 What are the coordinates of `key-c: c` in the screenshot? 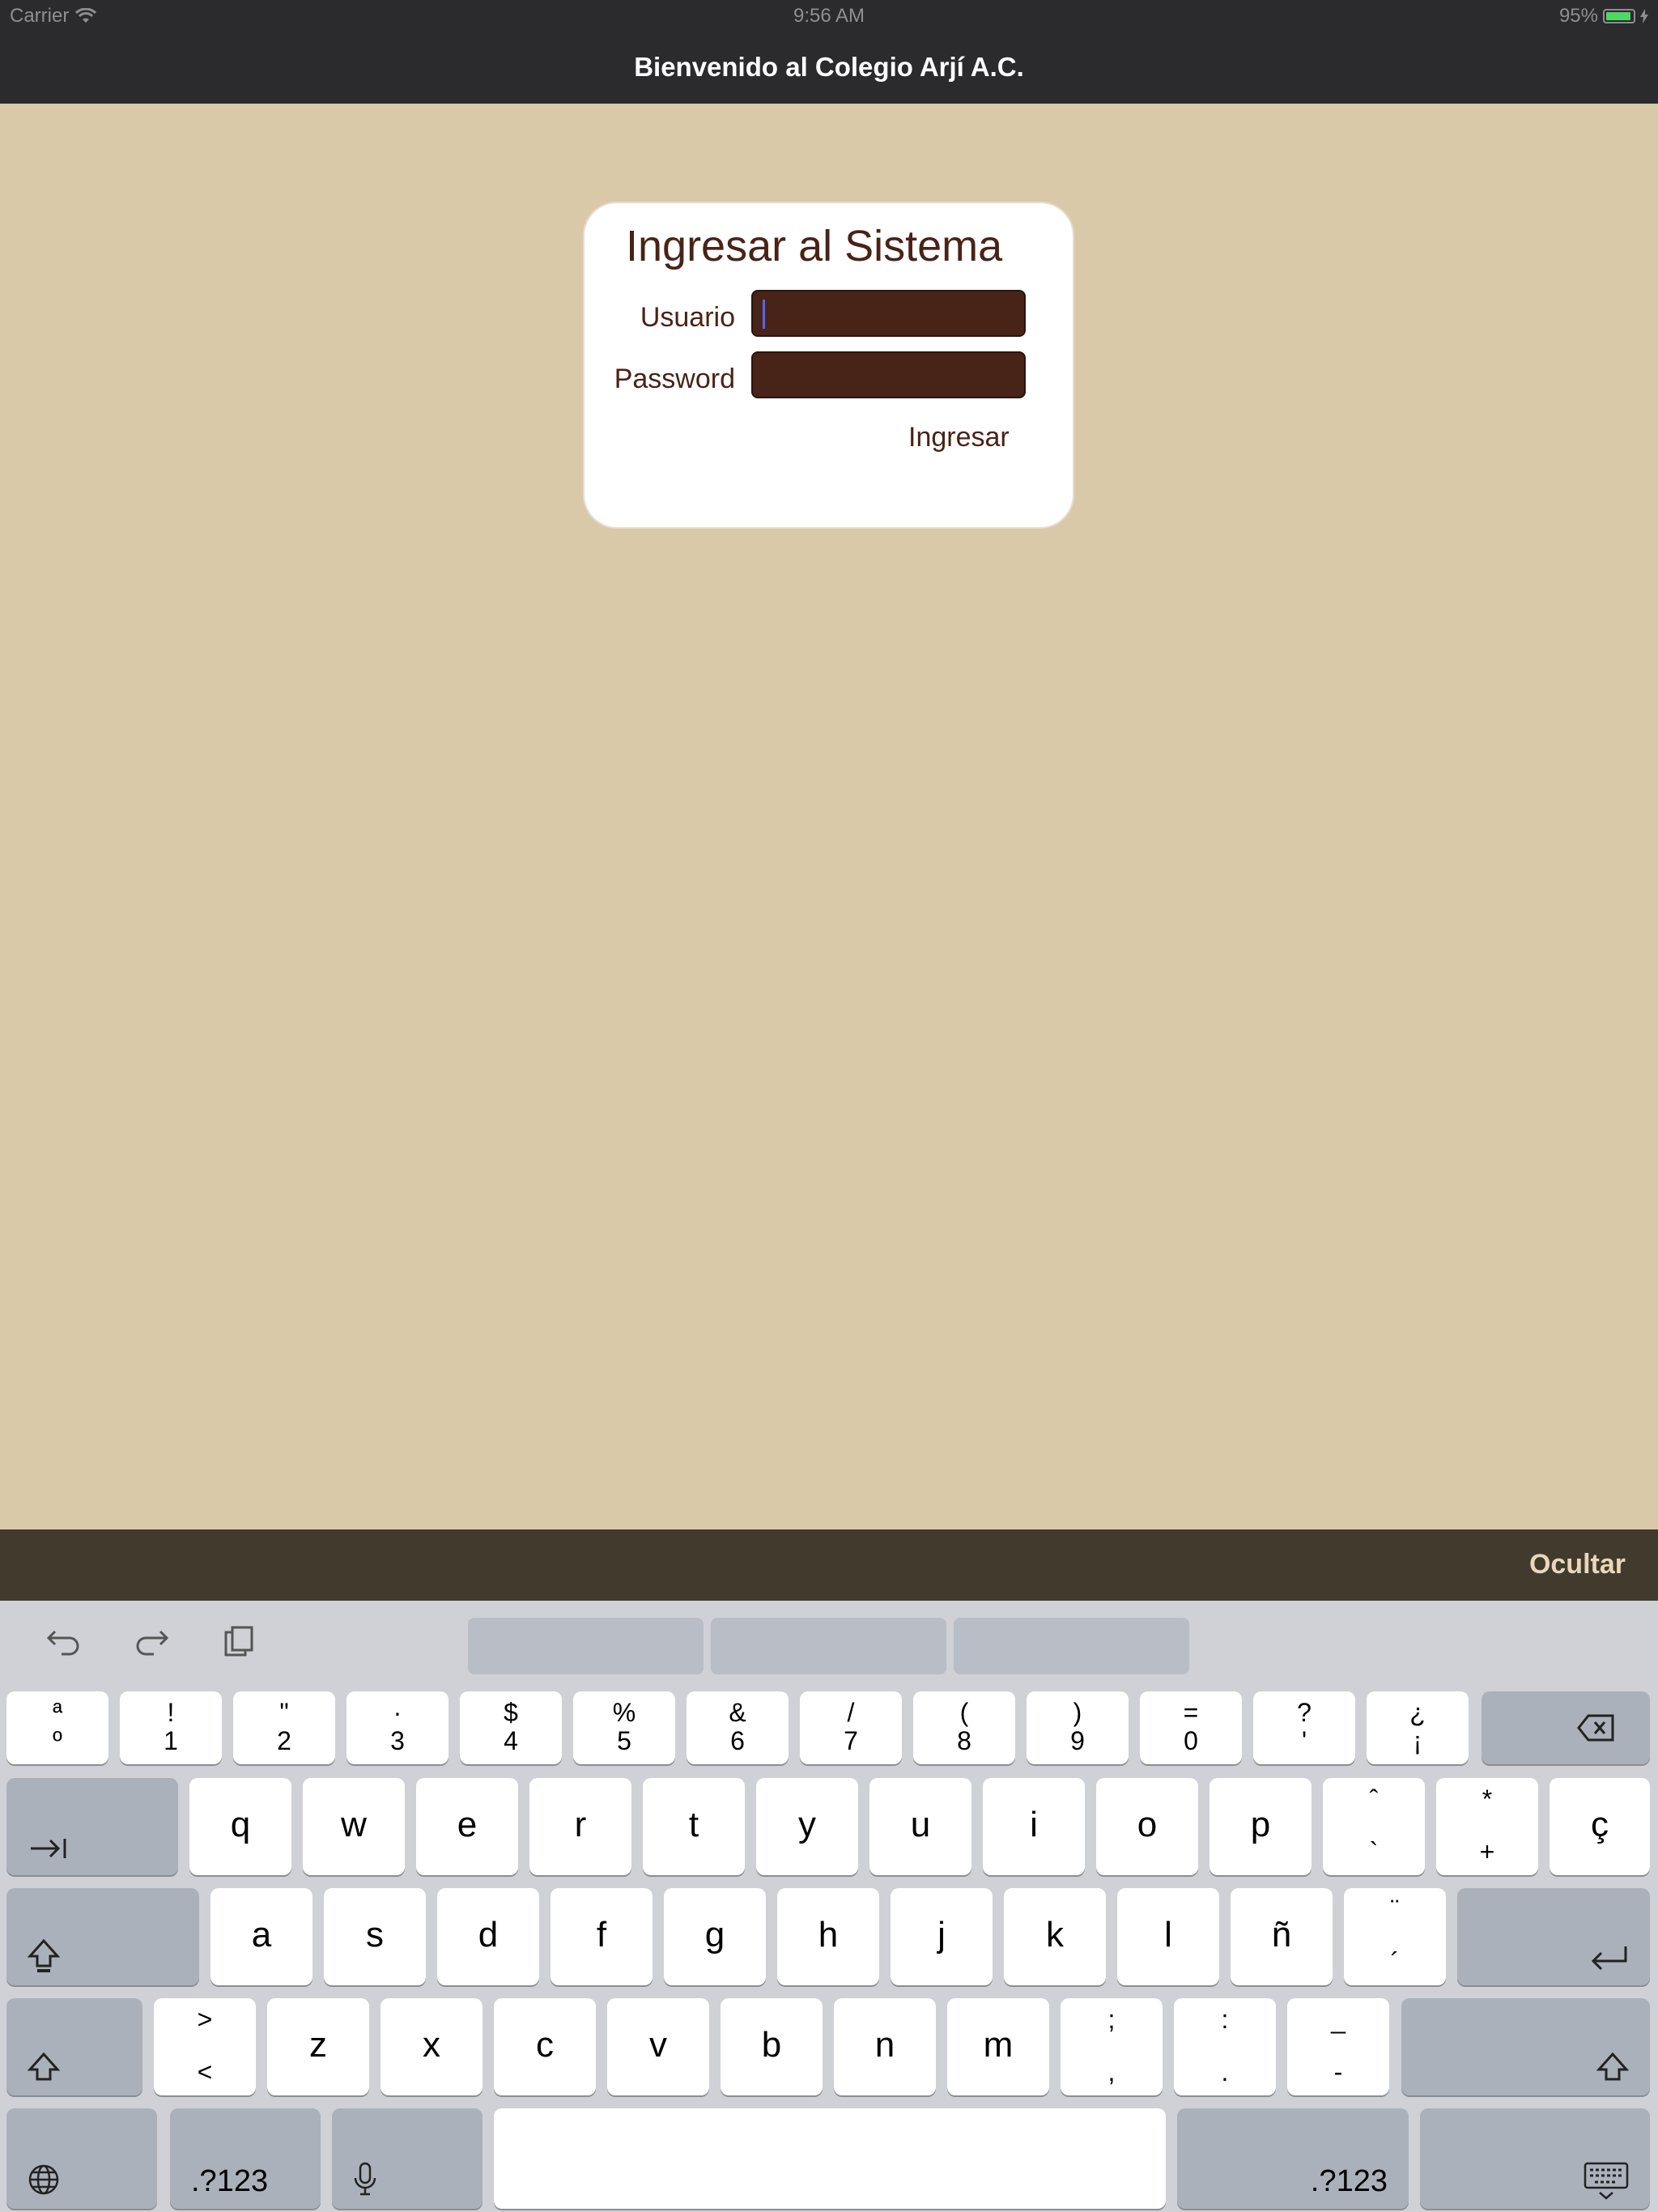 It's located at (545, 2047).